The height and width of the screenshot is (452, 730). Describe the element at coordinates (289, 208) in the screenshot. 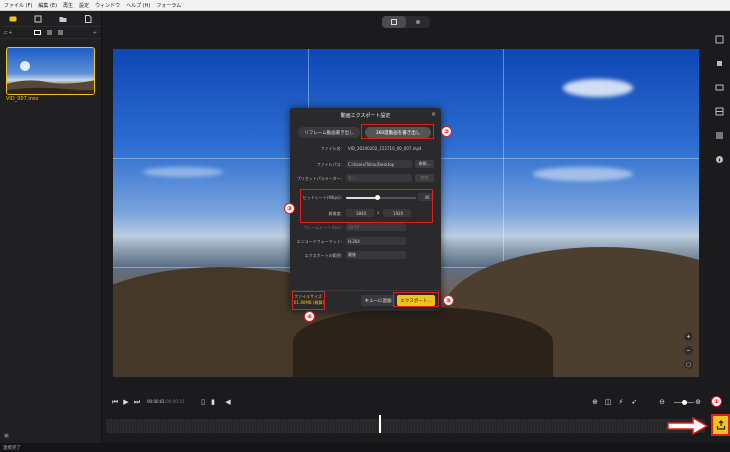

I see `annotation-badge-3: ③` at that location.